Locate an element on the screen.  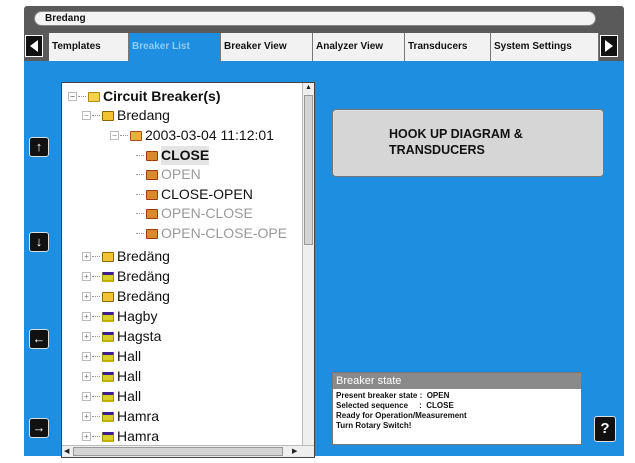
tree-root: − Circuit Breaker(s) is located at coordinates (144, 96).